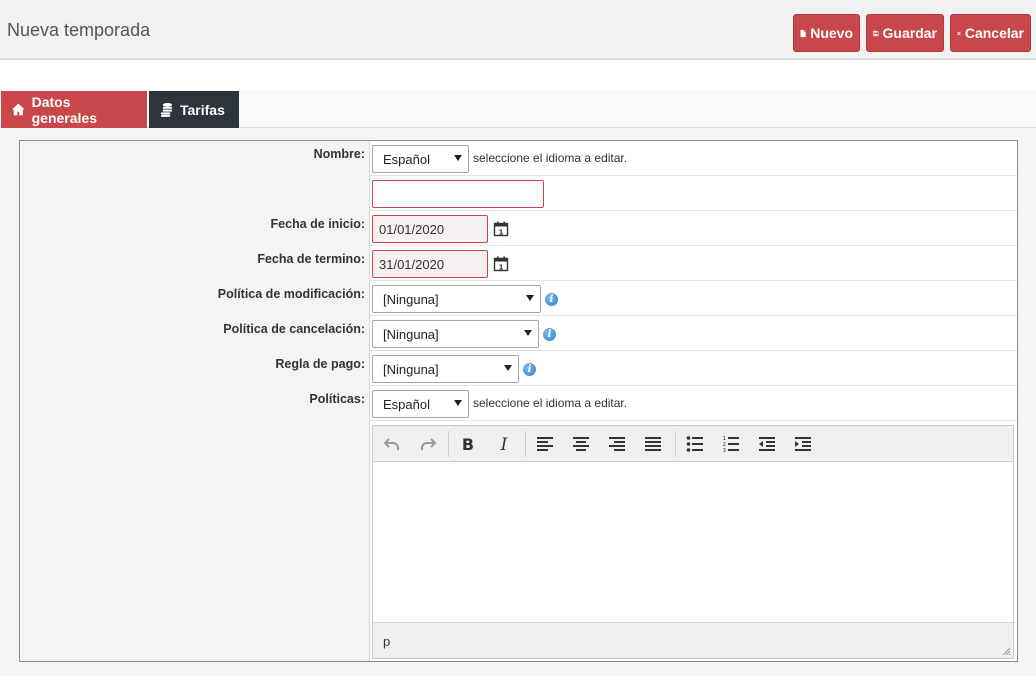 Image resolution: width=1036 pixels, height=676 pixels. I want to click on coins-icon, so click(166, 109).